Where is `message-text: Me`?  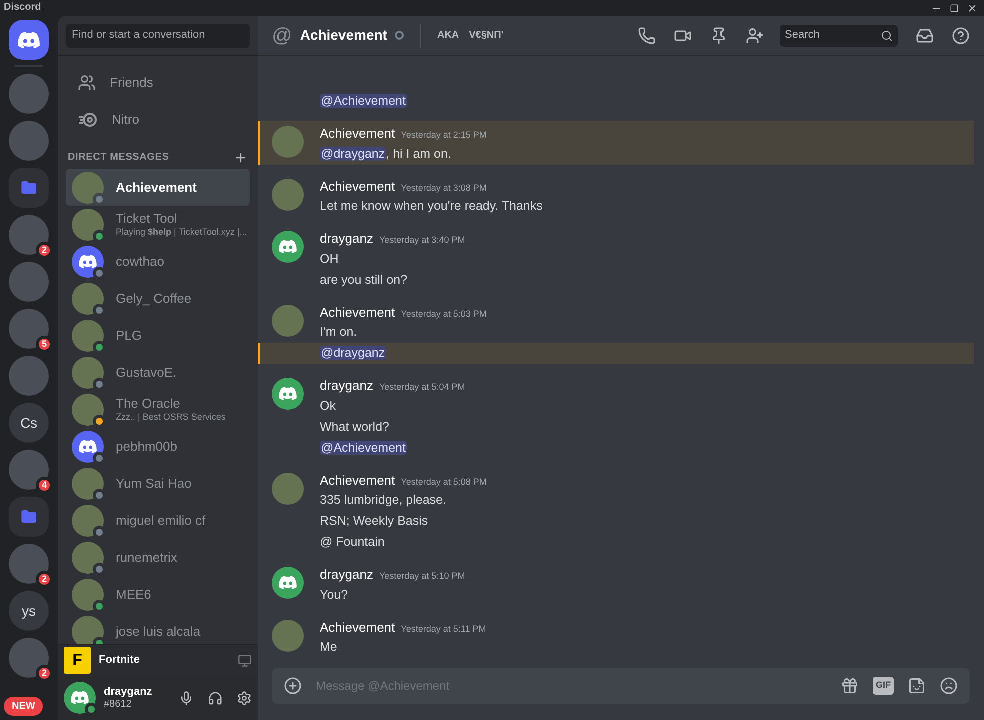 message-text: Me is located at coordinates (329, 647).